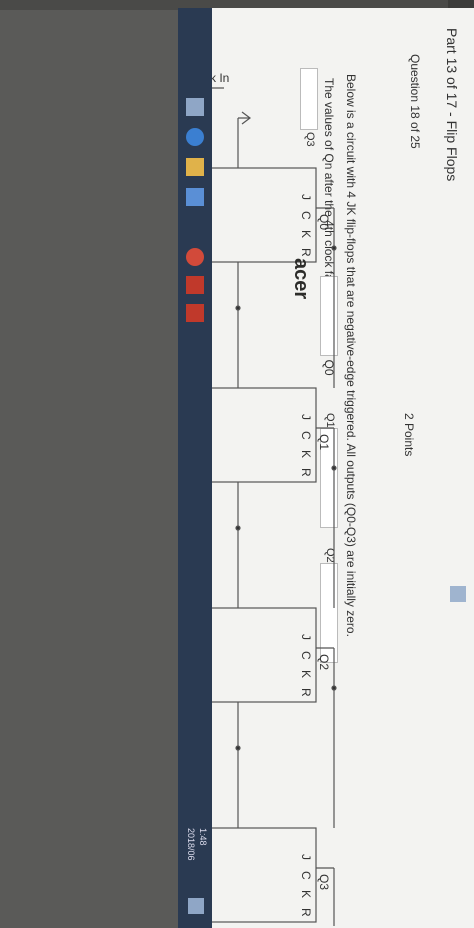 The image size is (474, 928). What do you see at coordinates (306, 912) in the screenshot?
I see `ff3-pin-r: R` at bounding box center [306, 912].